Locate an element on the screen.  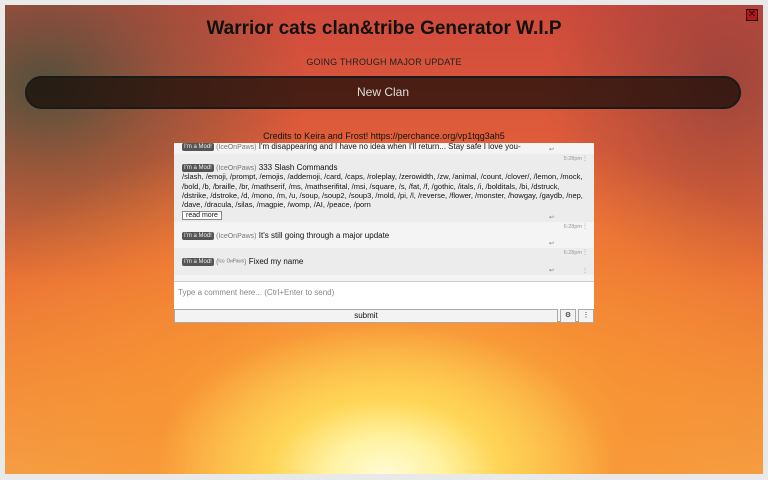
comment-text: It's still going through a major update is located at coordinates (324, 235).